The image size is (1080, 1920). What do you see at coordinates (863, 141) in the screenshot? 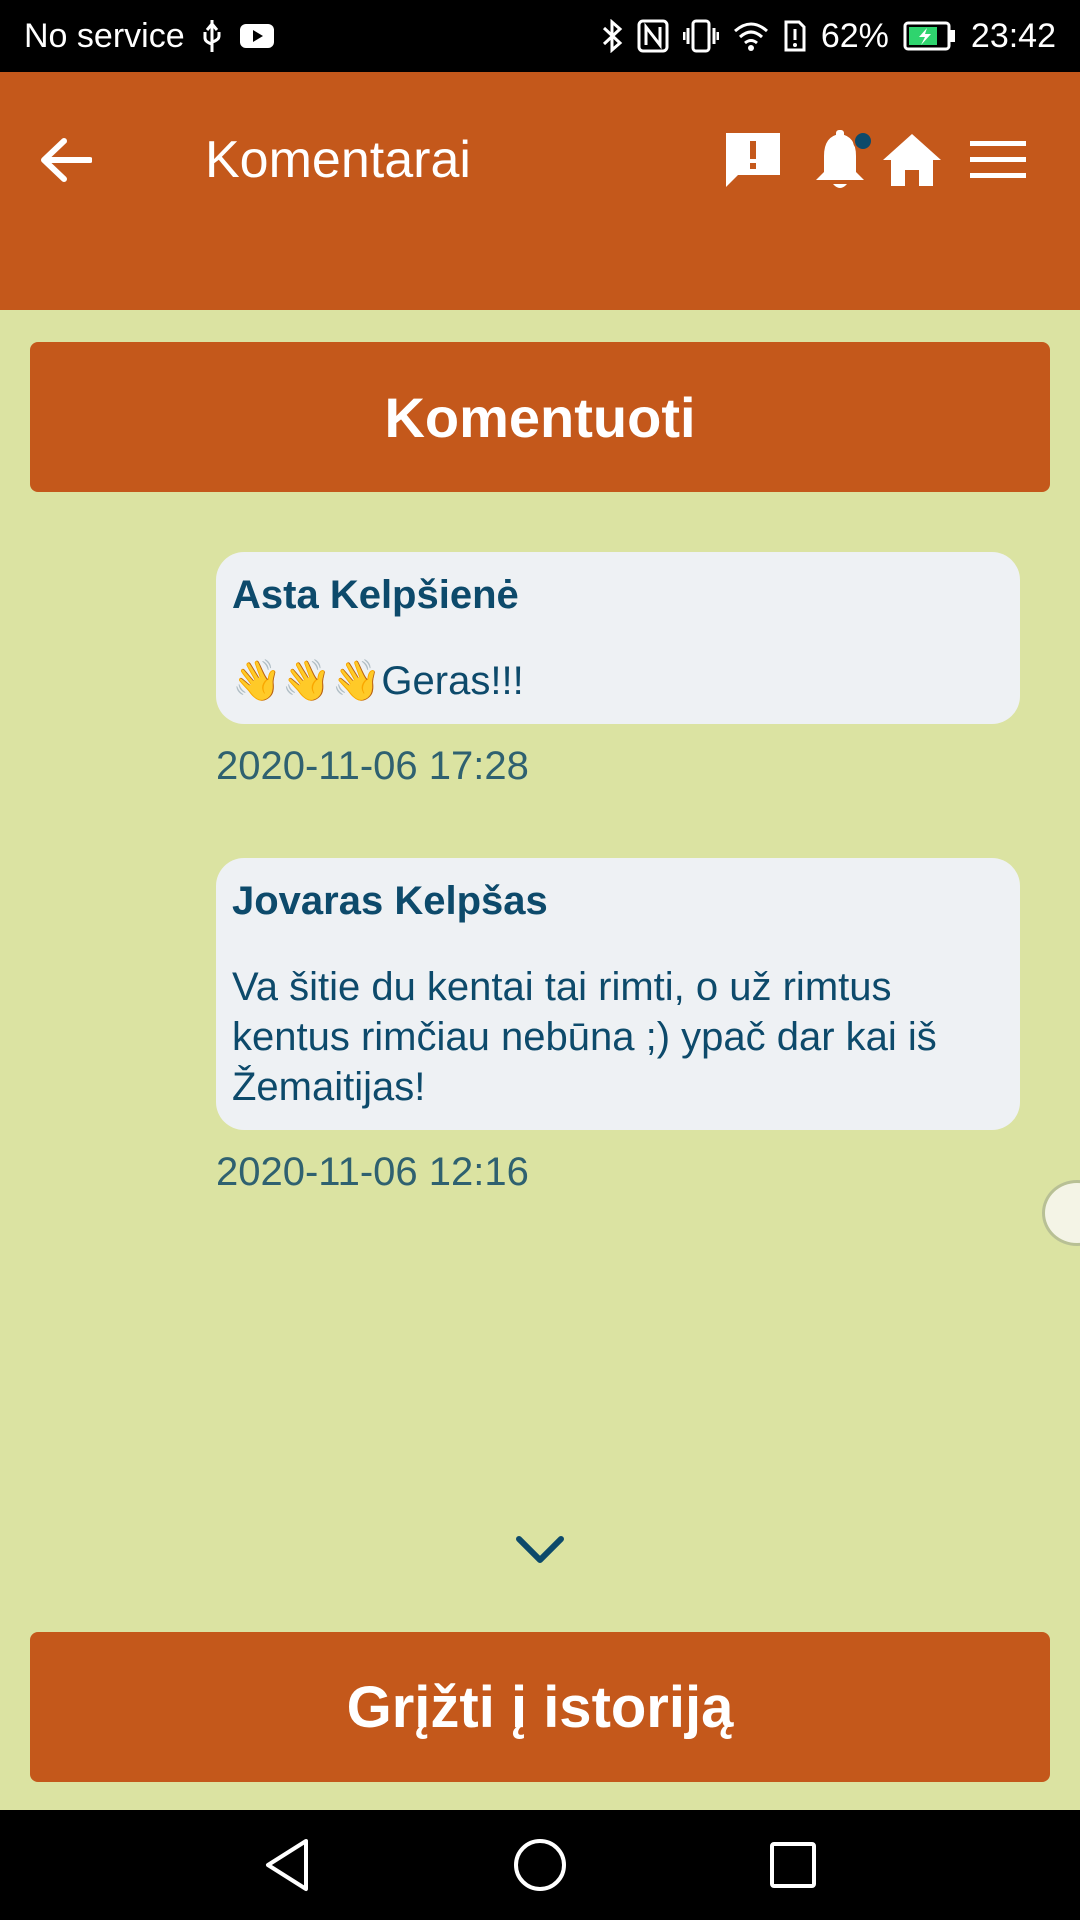
I see `notification-dot` at bounding box center [863, 141].